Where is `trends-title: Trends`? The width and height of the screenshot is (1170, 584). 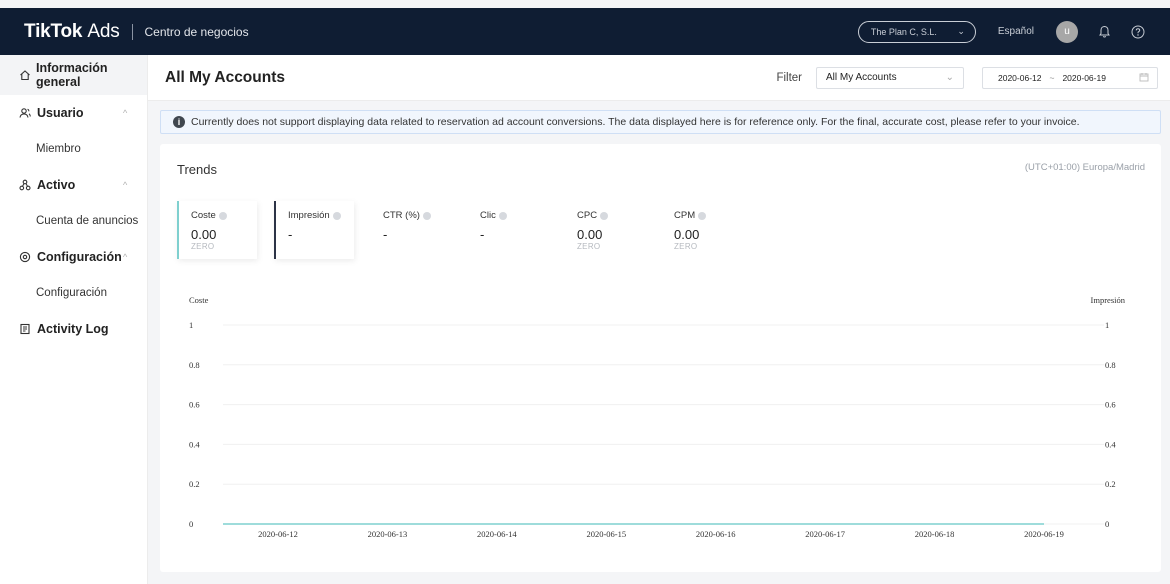 trends-title: Trends is located at coordinates (197, 169).